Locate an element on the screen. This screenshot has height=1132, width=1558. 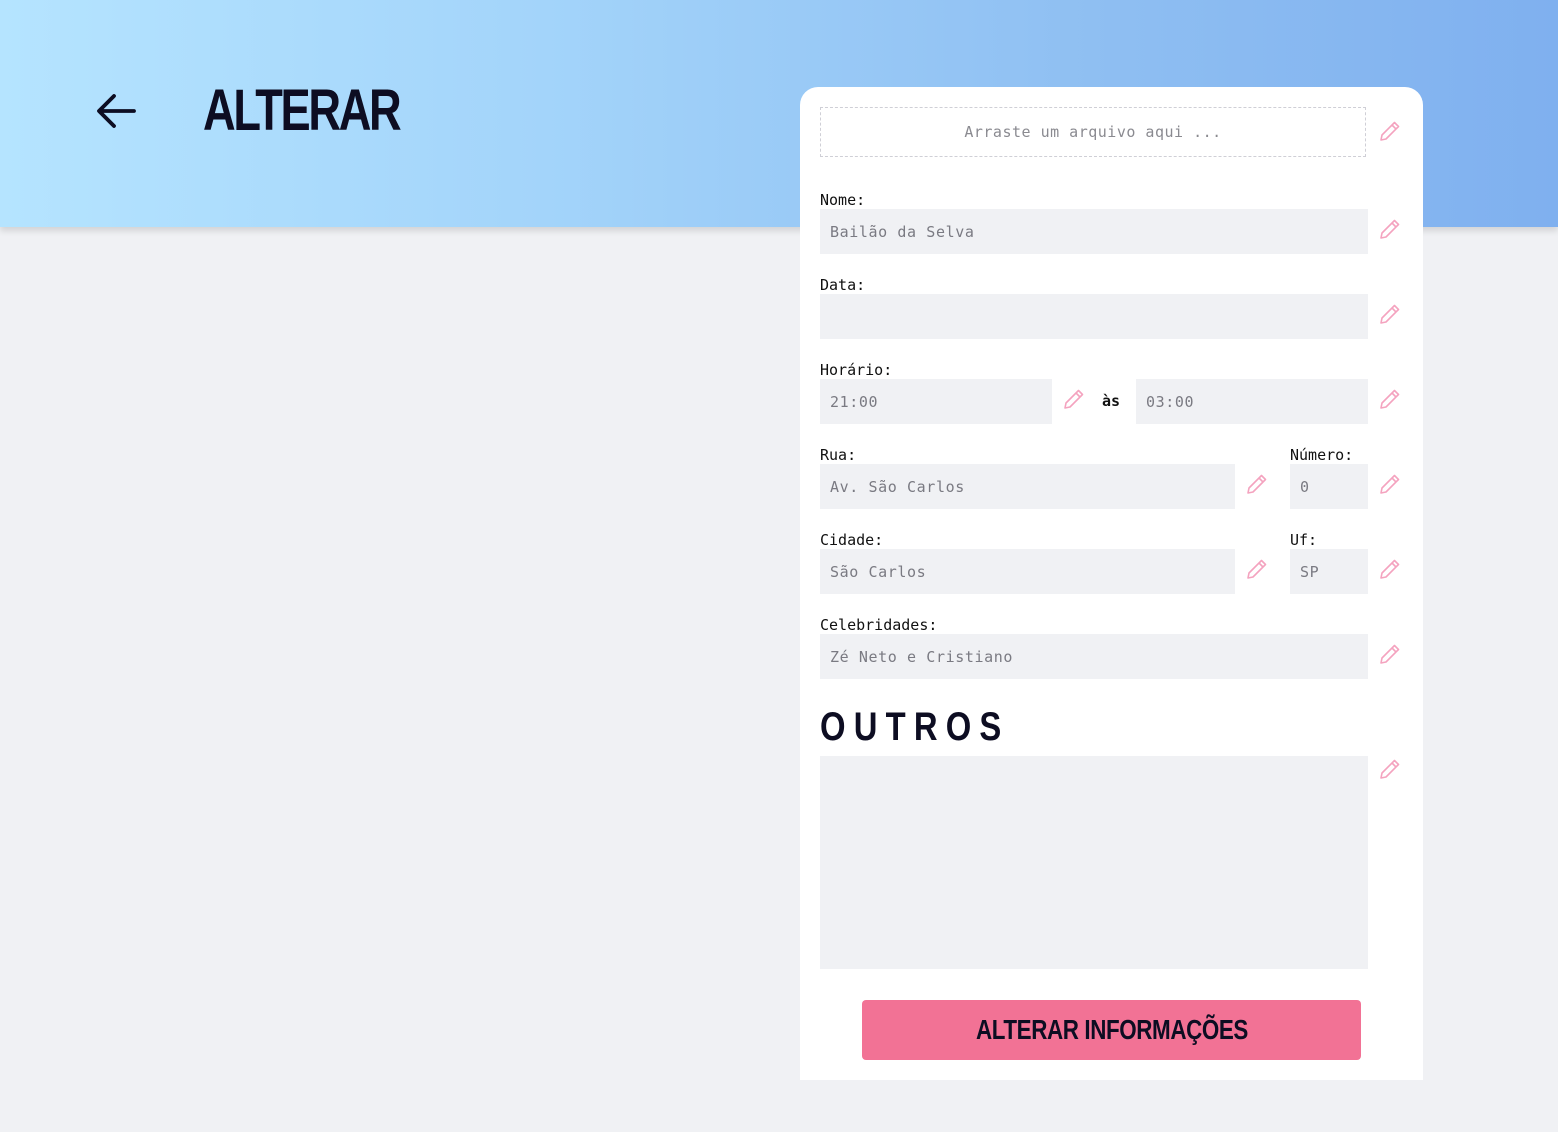
state-field: SP is located at coordinates (1329, 571).